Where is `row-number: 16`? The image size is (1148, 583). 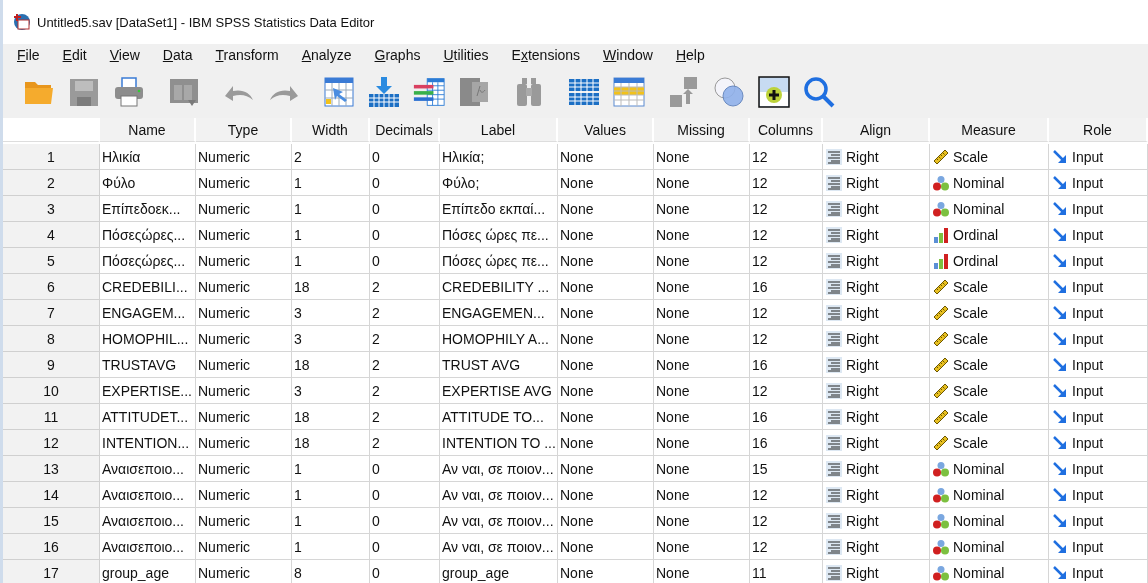 row-number: 16 is located at coordinates (51, 547).